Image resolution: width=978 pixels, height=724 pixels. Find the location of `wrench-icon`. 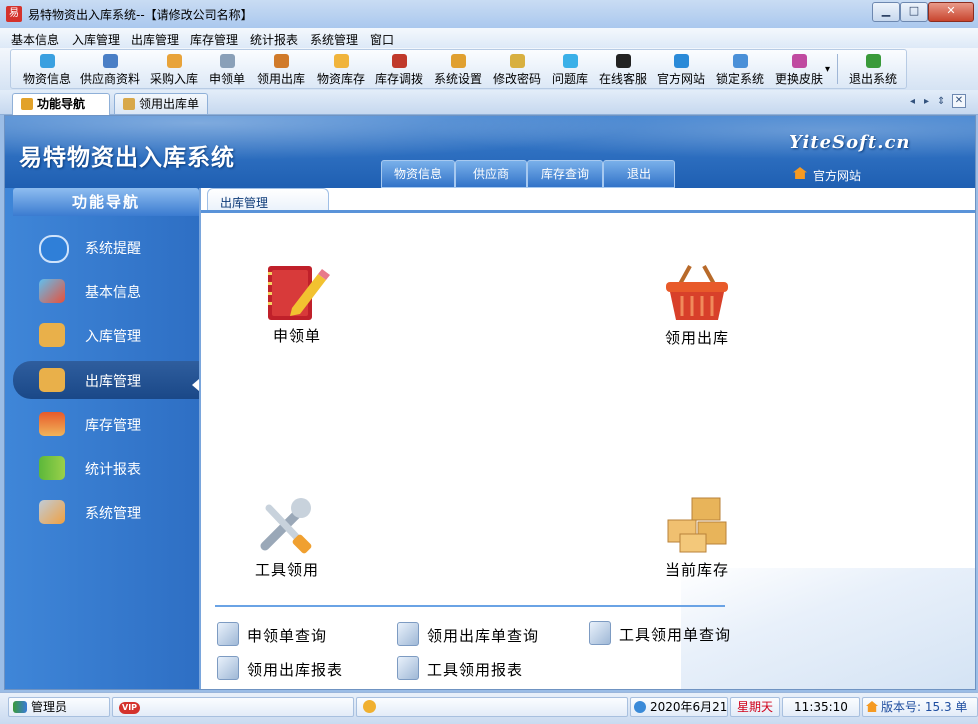

wrench-icon is located at coordinates (286, 526).